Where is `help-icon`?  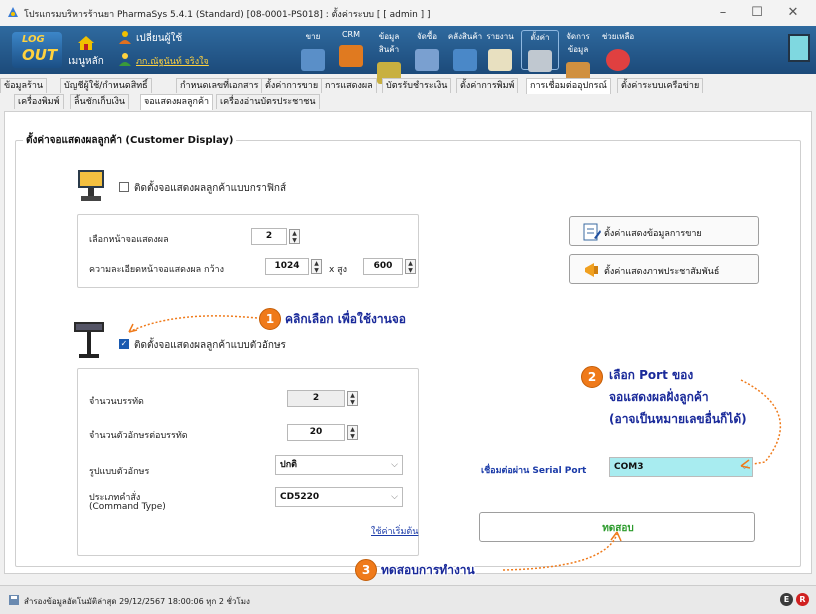
help-icon is located at coordinates (618, 60).